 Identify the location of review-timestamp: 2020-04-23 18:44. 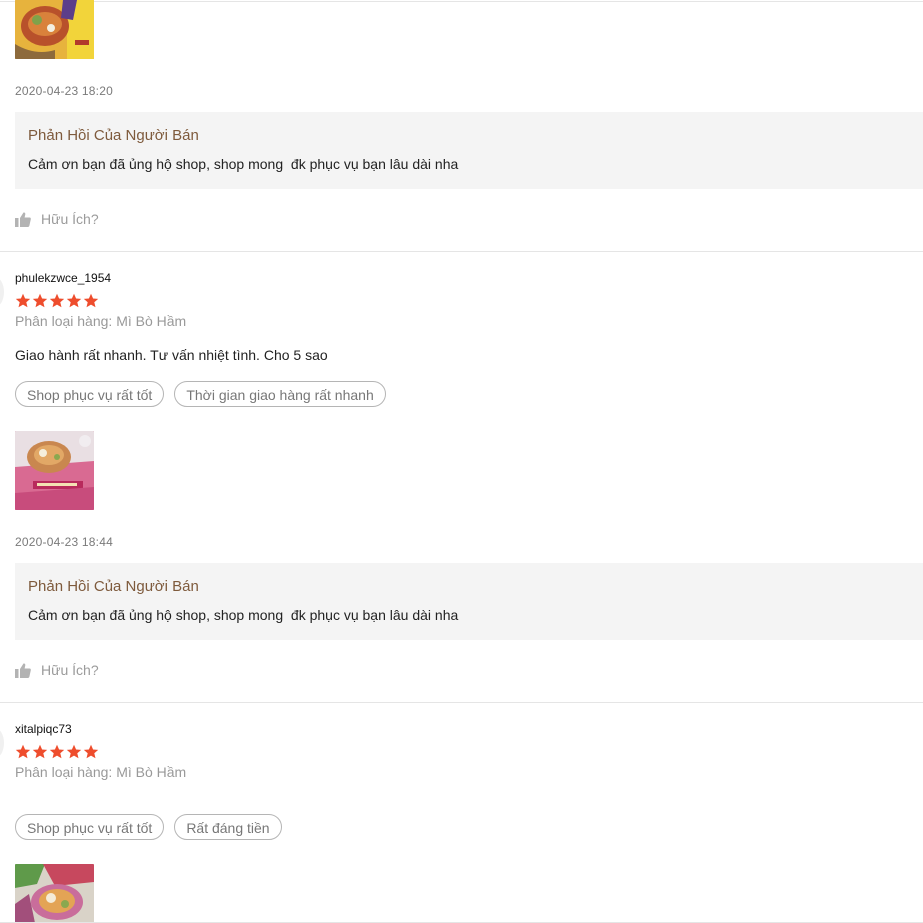
(64, 542).